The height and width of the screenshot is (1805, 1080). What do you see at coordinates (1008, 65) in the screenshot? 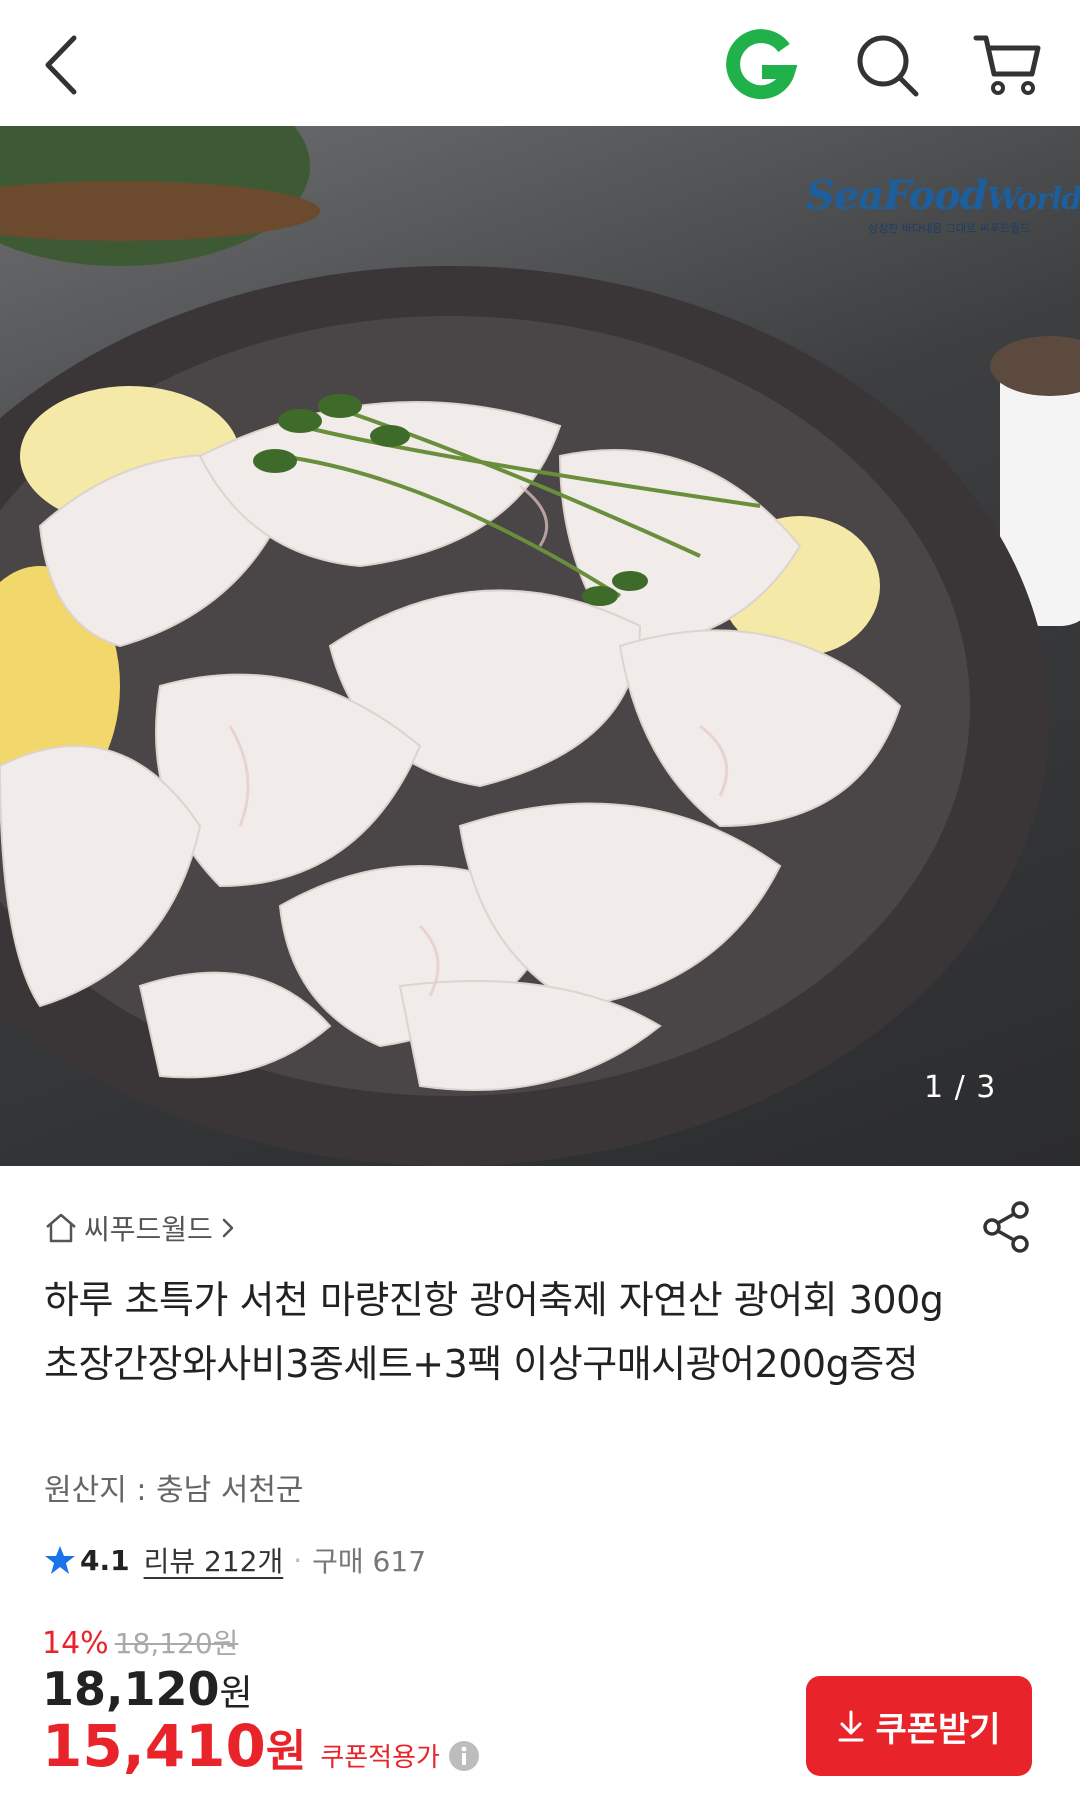
I see `cart-icon` at bounding box center [1008, 65].